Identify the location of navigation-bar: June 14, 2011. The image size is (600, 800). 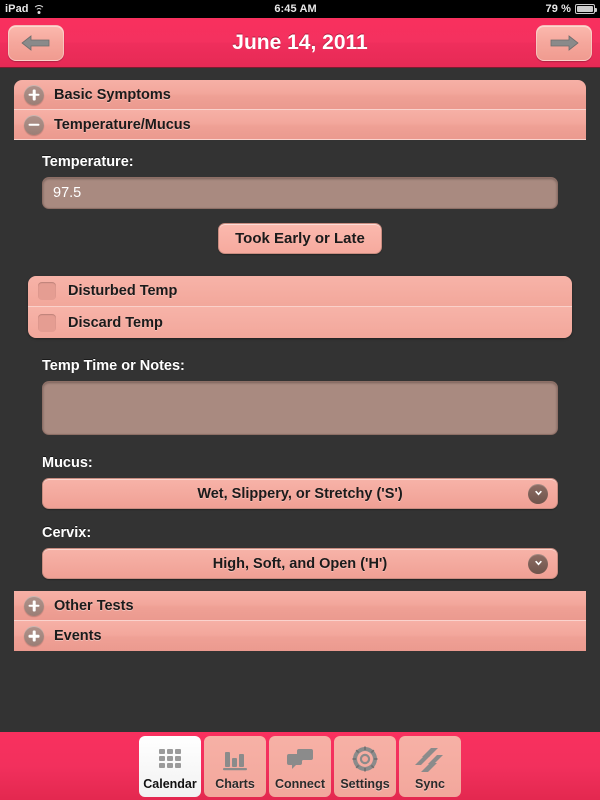
(300, 43).